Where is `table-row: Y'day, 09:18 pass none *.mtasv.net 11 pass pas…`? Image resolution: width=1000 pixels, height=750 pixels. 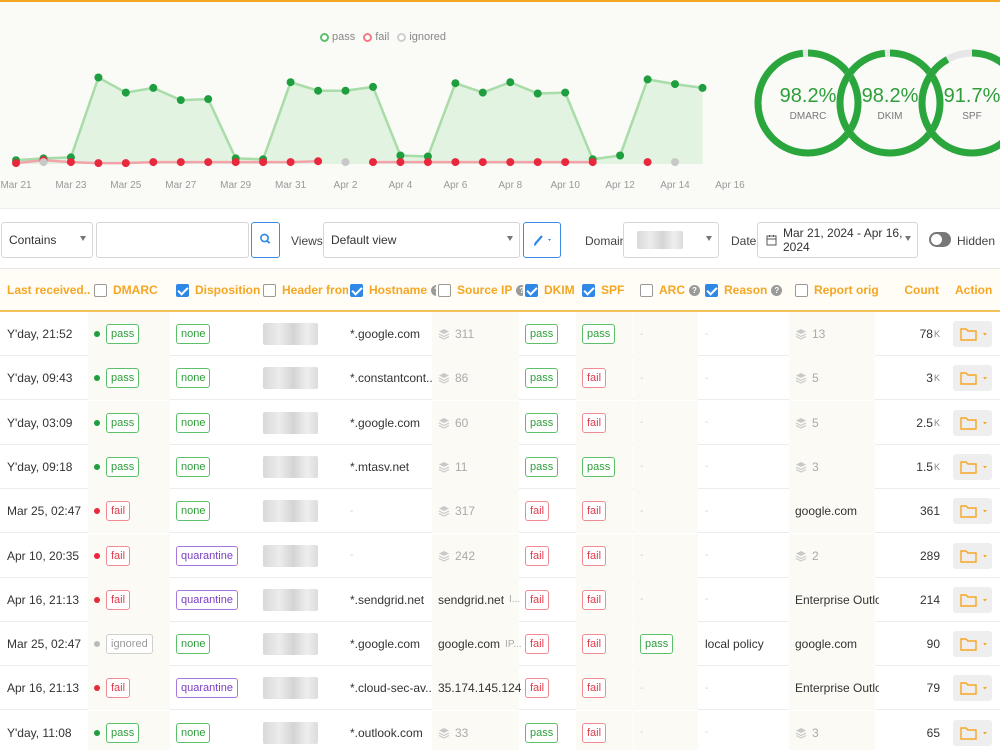 table-row: Y'day, 09:18 pass none *.mtasv.net 11 pass pas… is located at coordinates (500, 466).